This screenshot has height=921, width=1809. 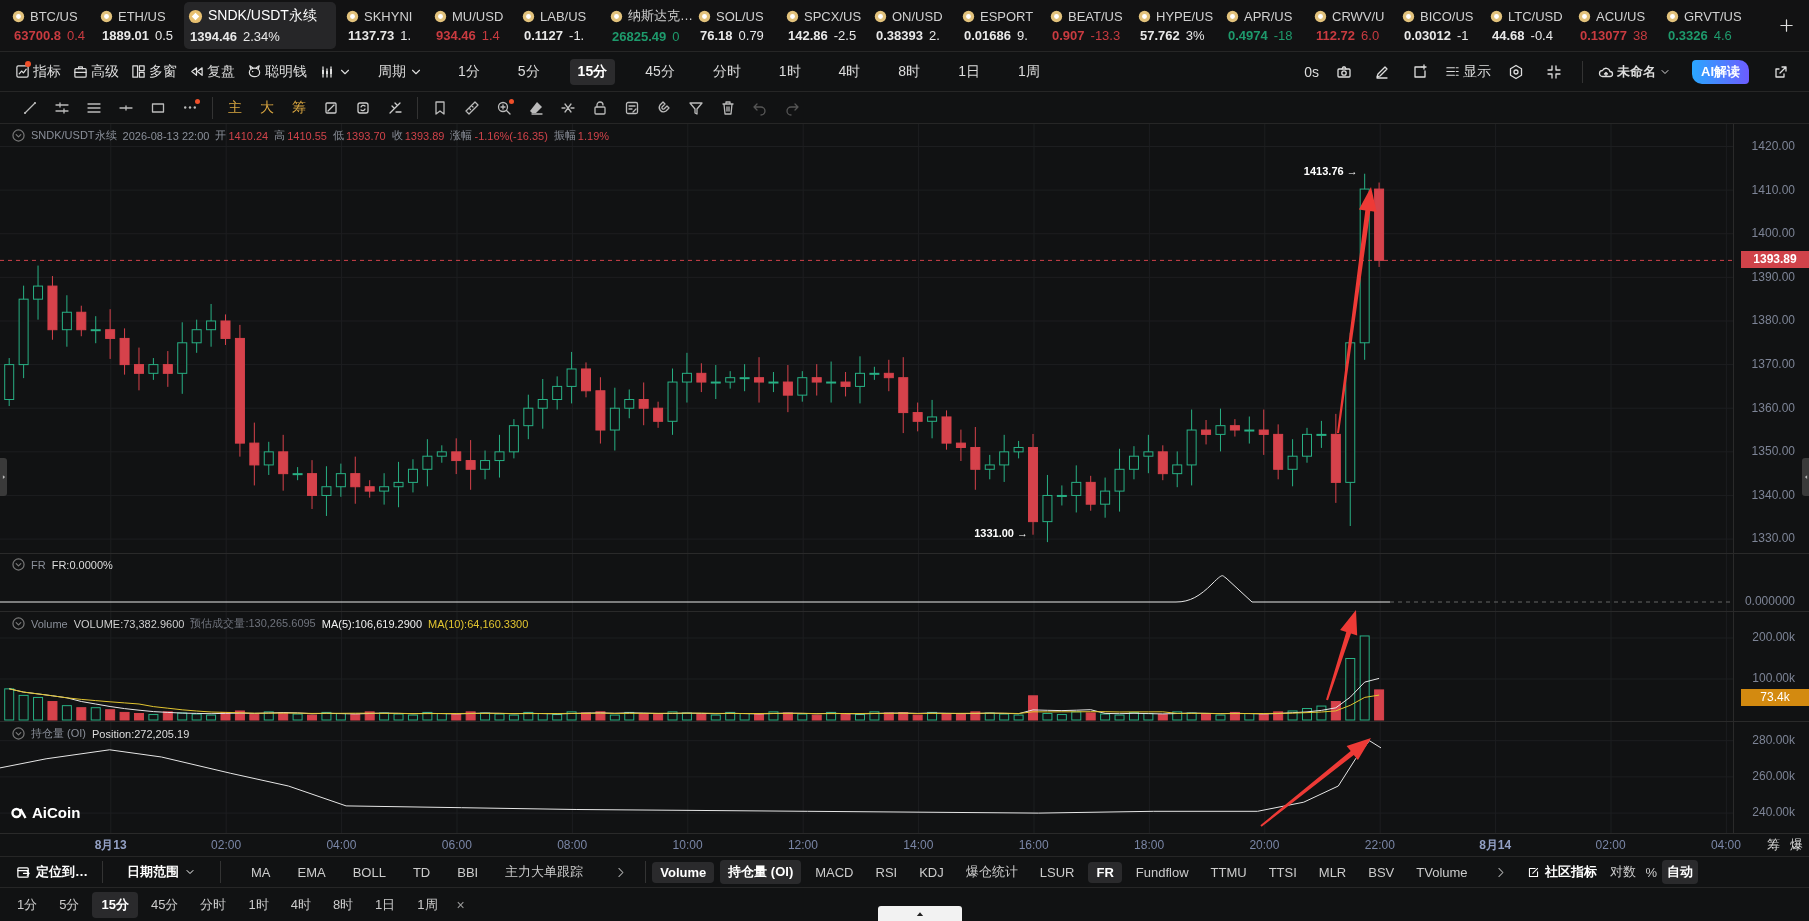 What do you see at coordinates (1773, 321) in the screenshot?
I see `axis-label: 1380.00` at bounding box center [1773, 321].